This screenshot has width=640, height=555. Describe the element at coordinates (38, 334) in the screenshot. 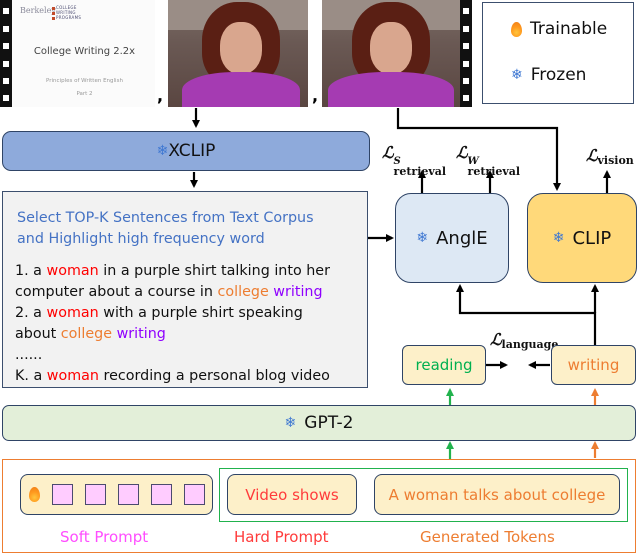

I see `sentence-text: about` at that location.